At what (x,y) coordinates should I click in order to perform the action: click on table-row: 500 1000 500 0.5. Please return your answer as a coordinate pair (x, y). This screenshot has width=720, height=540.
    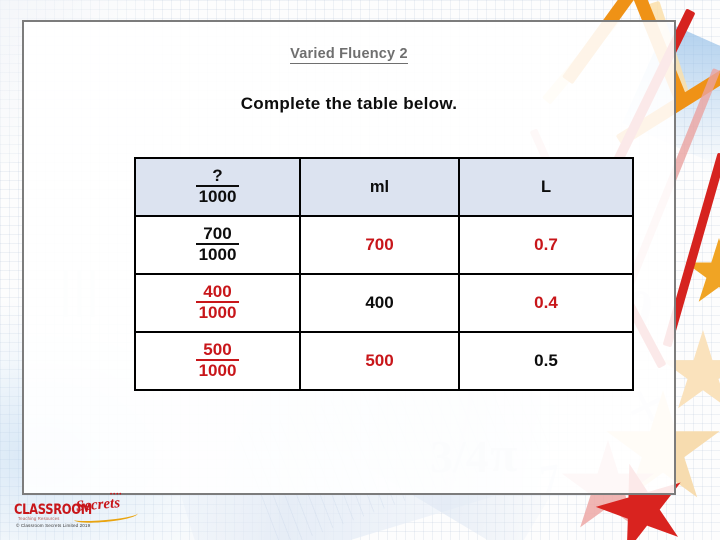
    Looking at the image, I should click on (384, 361).